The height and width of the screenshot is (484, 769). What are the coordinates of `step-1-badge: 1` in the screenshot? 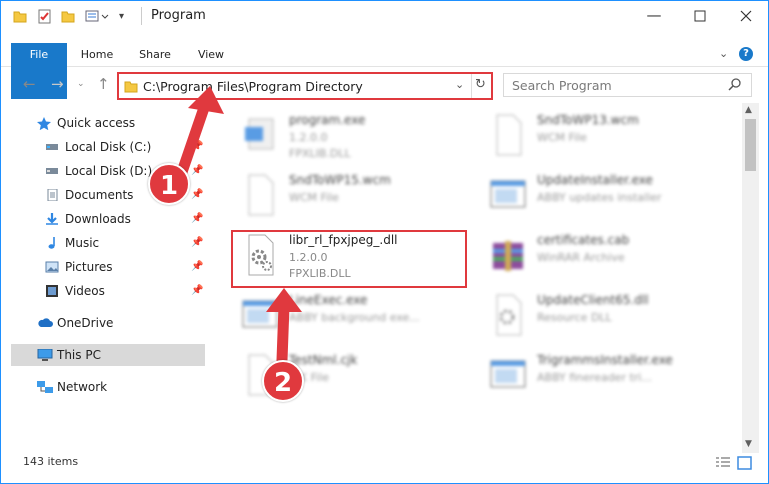 It's located at (169, 184).